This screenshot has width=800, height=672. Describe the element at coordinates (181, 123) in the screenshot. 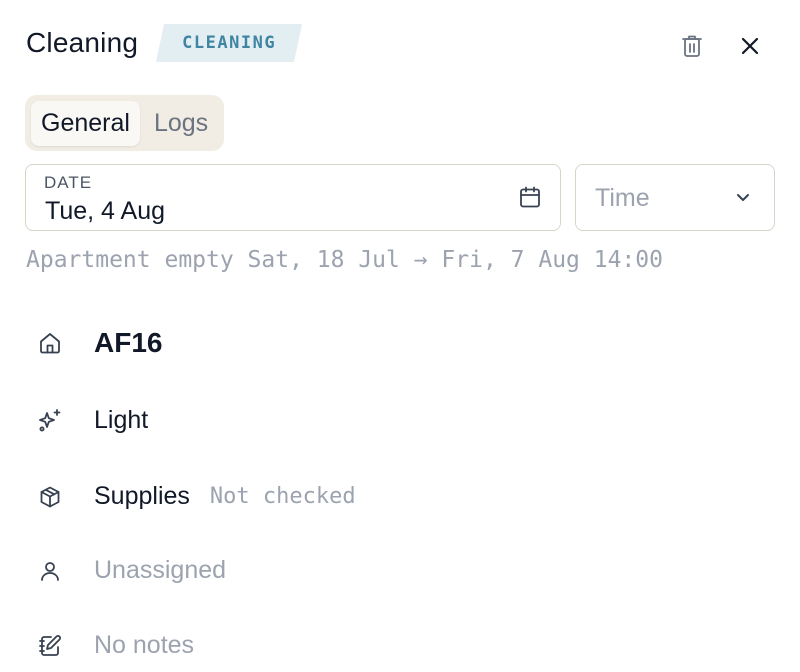

I see `tab-logs: Logs` at that location.